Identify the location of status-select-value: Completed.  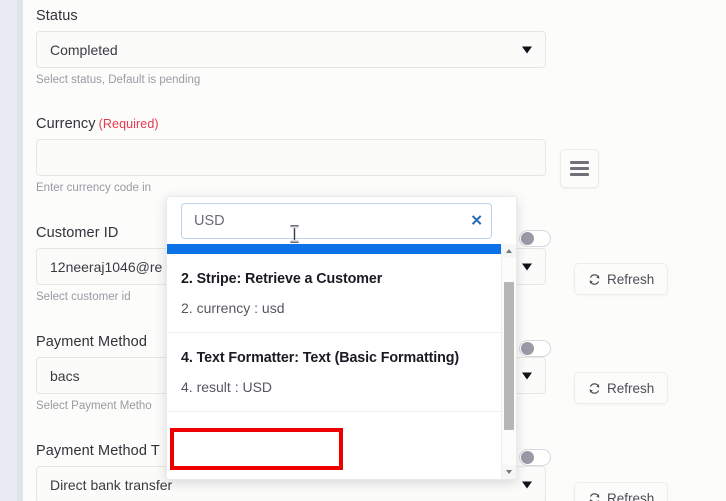
(84, 49).